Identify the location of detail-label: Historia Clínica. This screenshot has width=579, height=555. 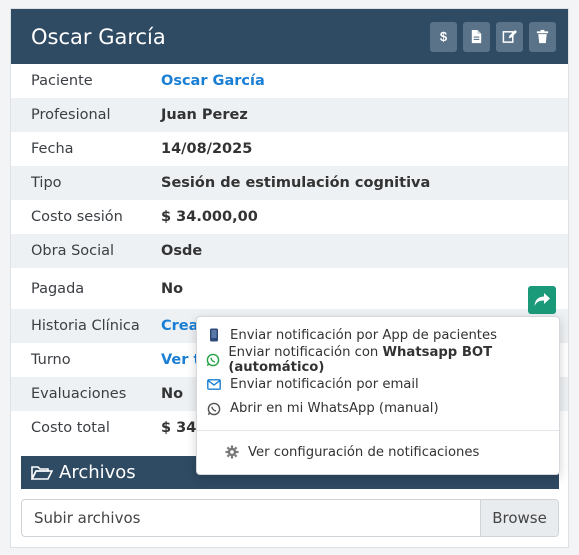
(85, 326).